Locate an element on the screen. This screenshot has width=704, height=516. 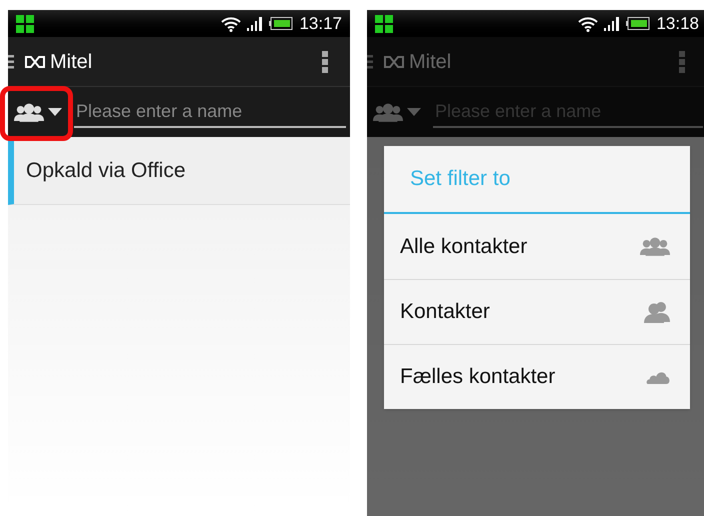
dialog-title: Set filter to is located at coordinates (537, 180).